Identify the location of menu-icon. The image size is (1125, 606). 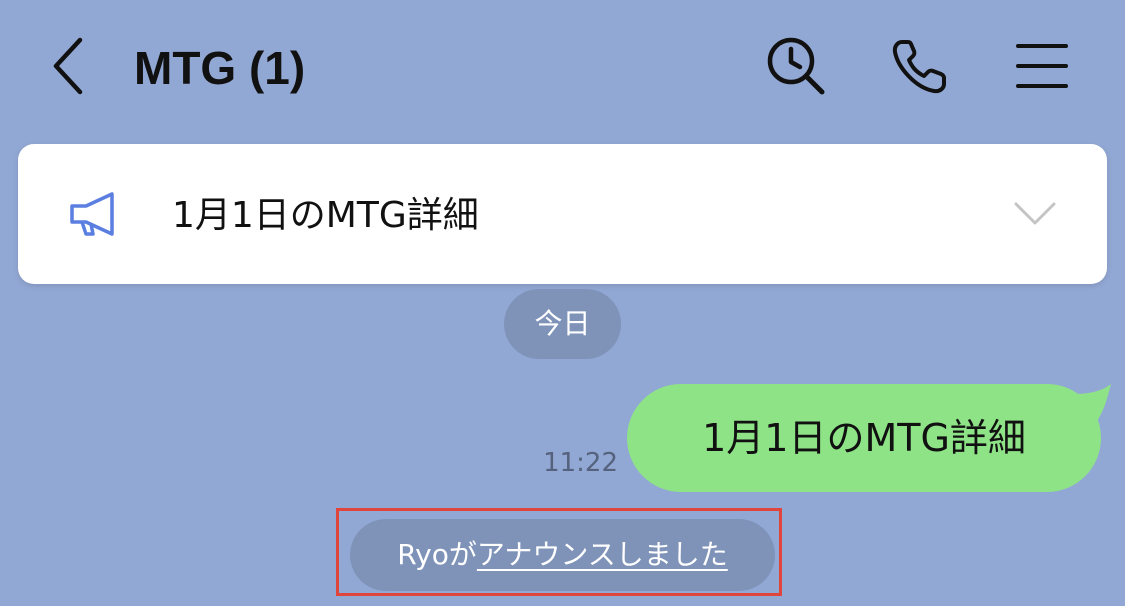
(1042, 66).